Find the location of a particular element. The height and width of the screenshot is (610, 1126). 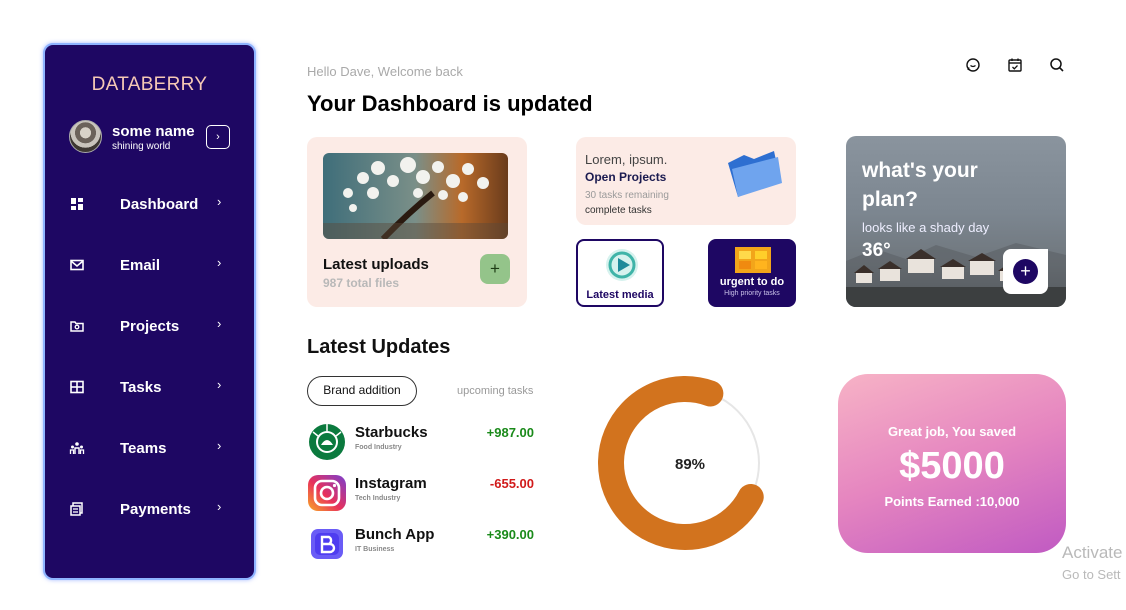

upload-count: 987 total files is located at coordinates (361, 283).